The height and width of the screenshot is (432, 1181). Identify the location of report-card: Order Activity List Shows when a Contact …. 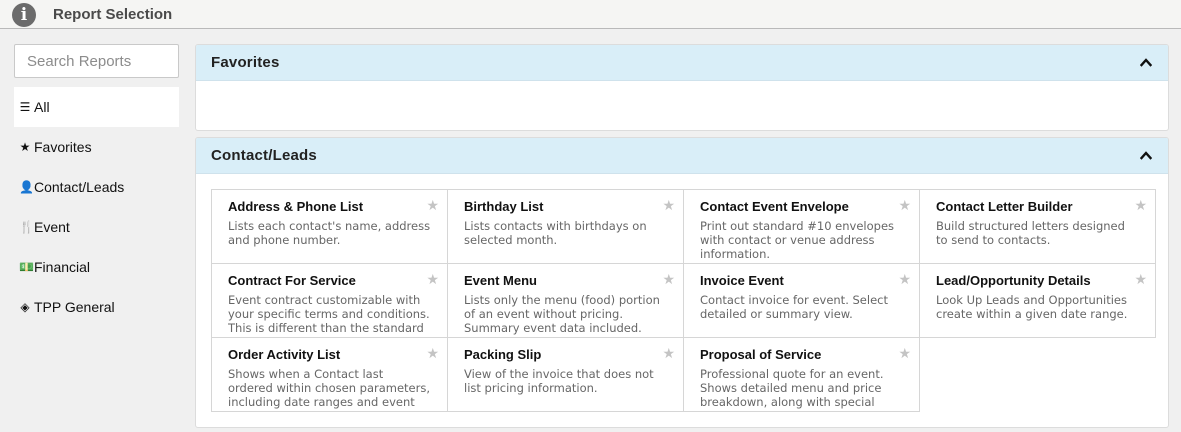
(329, 374).